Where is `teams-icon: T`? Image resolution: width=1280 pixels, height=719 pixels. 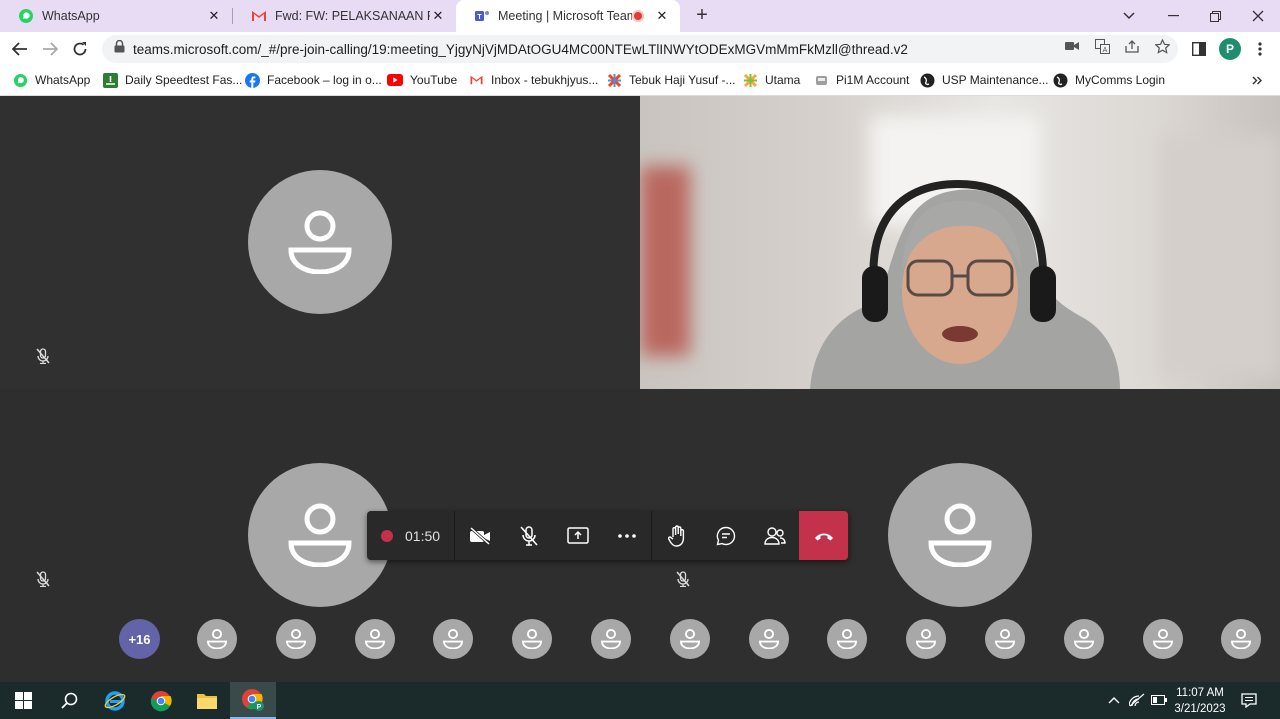 teams-icon: T is located at coordinates (482, 16).